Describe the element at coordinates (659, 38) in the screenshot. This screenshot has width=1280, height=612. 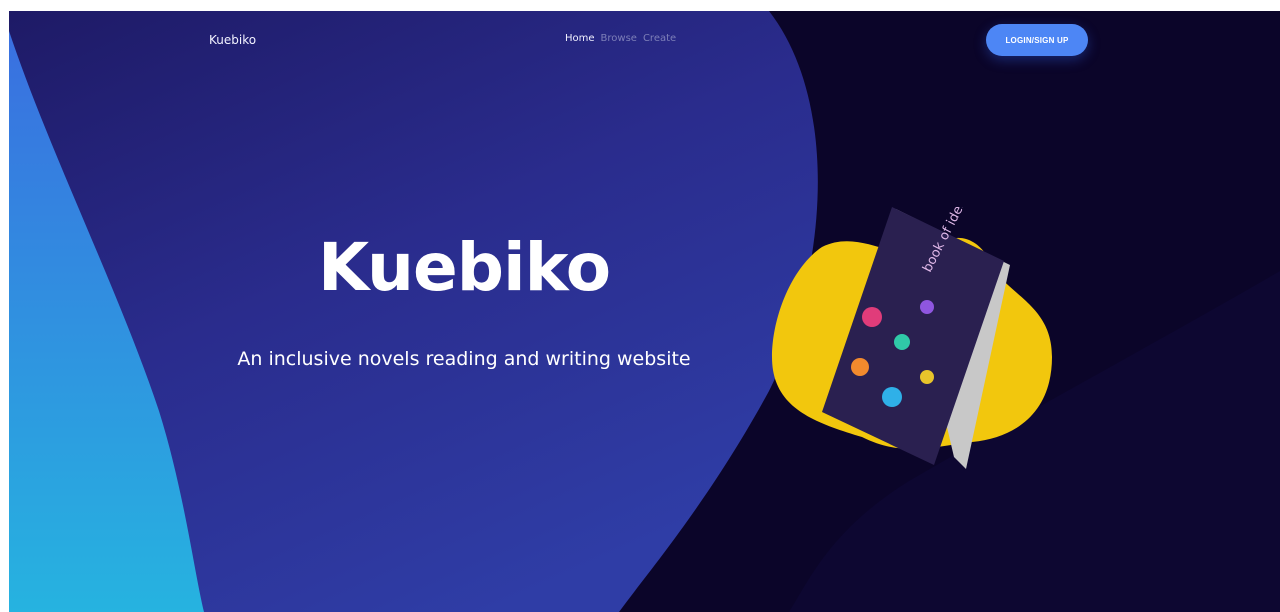
I see `nav-link-create: Create` at that location.